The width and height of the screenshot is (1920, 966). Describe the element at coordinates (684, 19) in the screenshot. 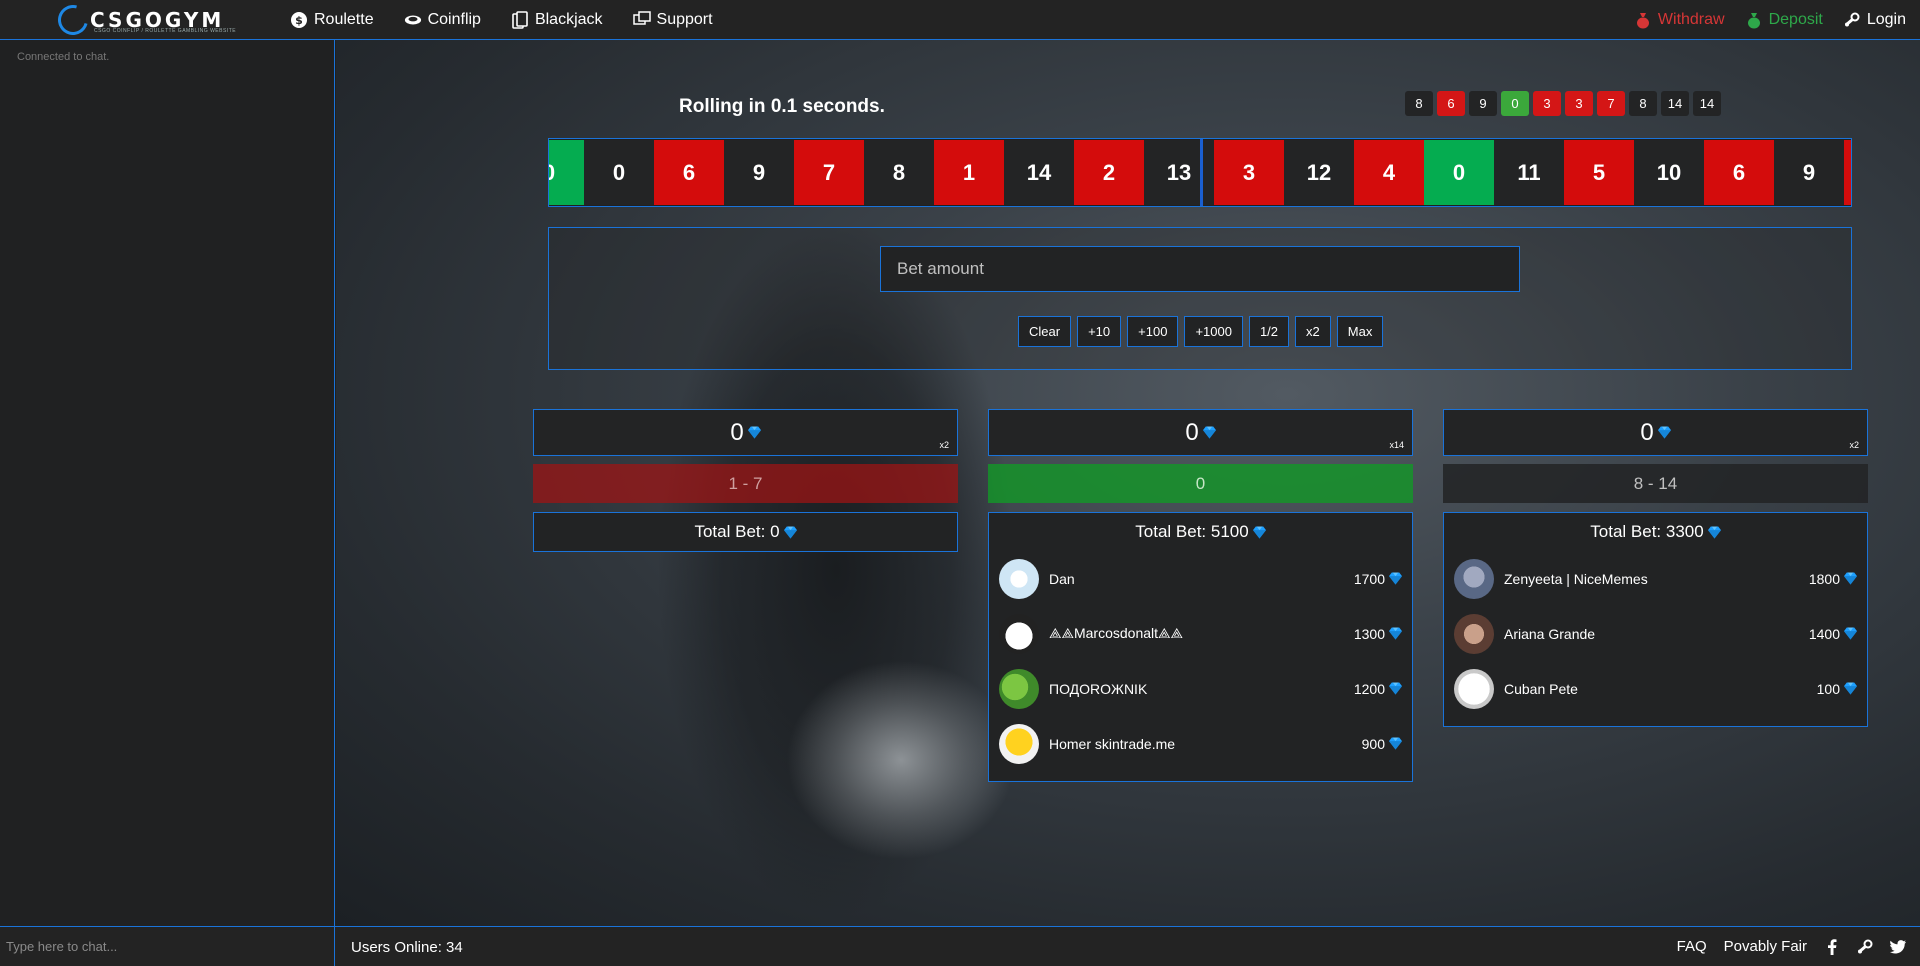

I see `nav-support-label: Support` at that location.